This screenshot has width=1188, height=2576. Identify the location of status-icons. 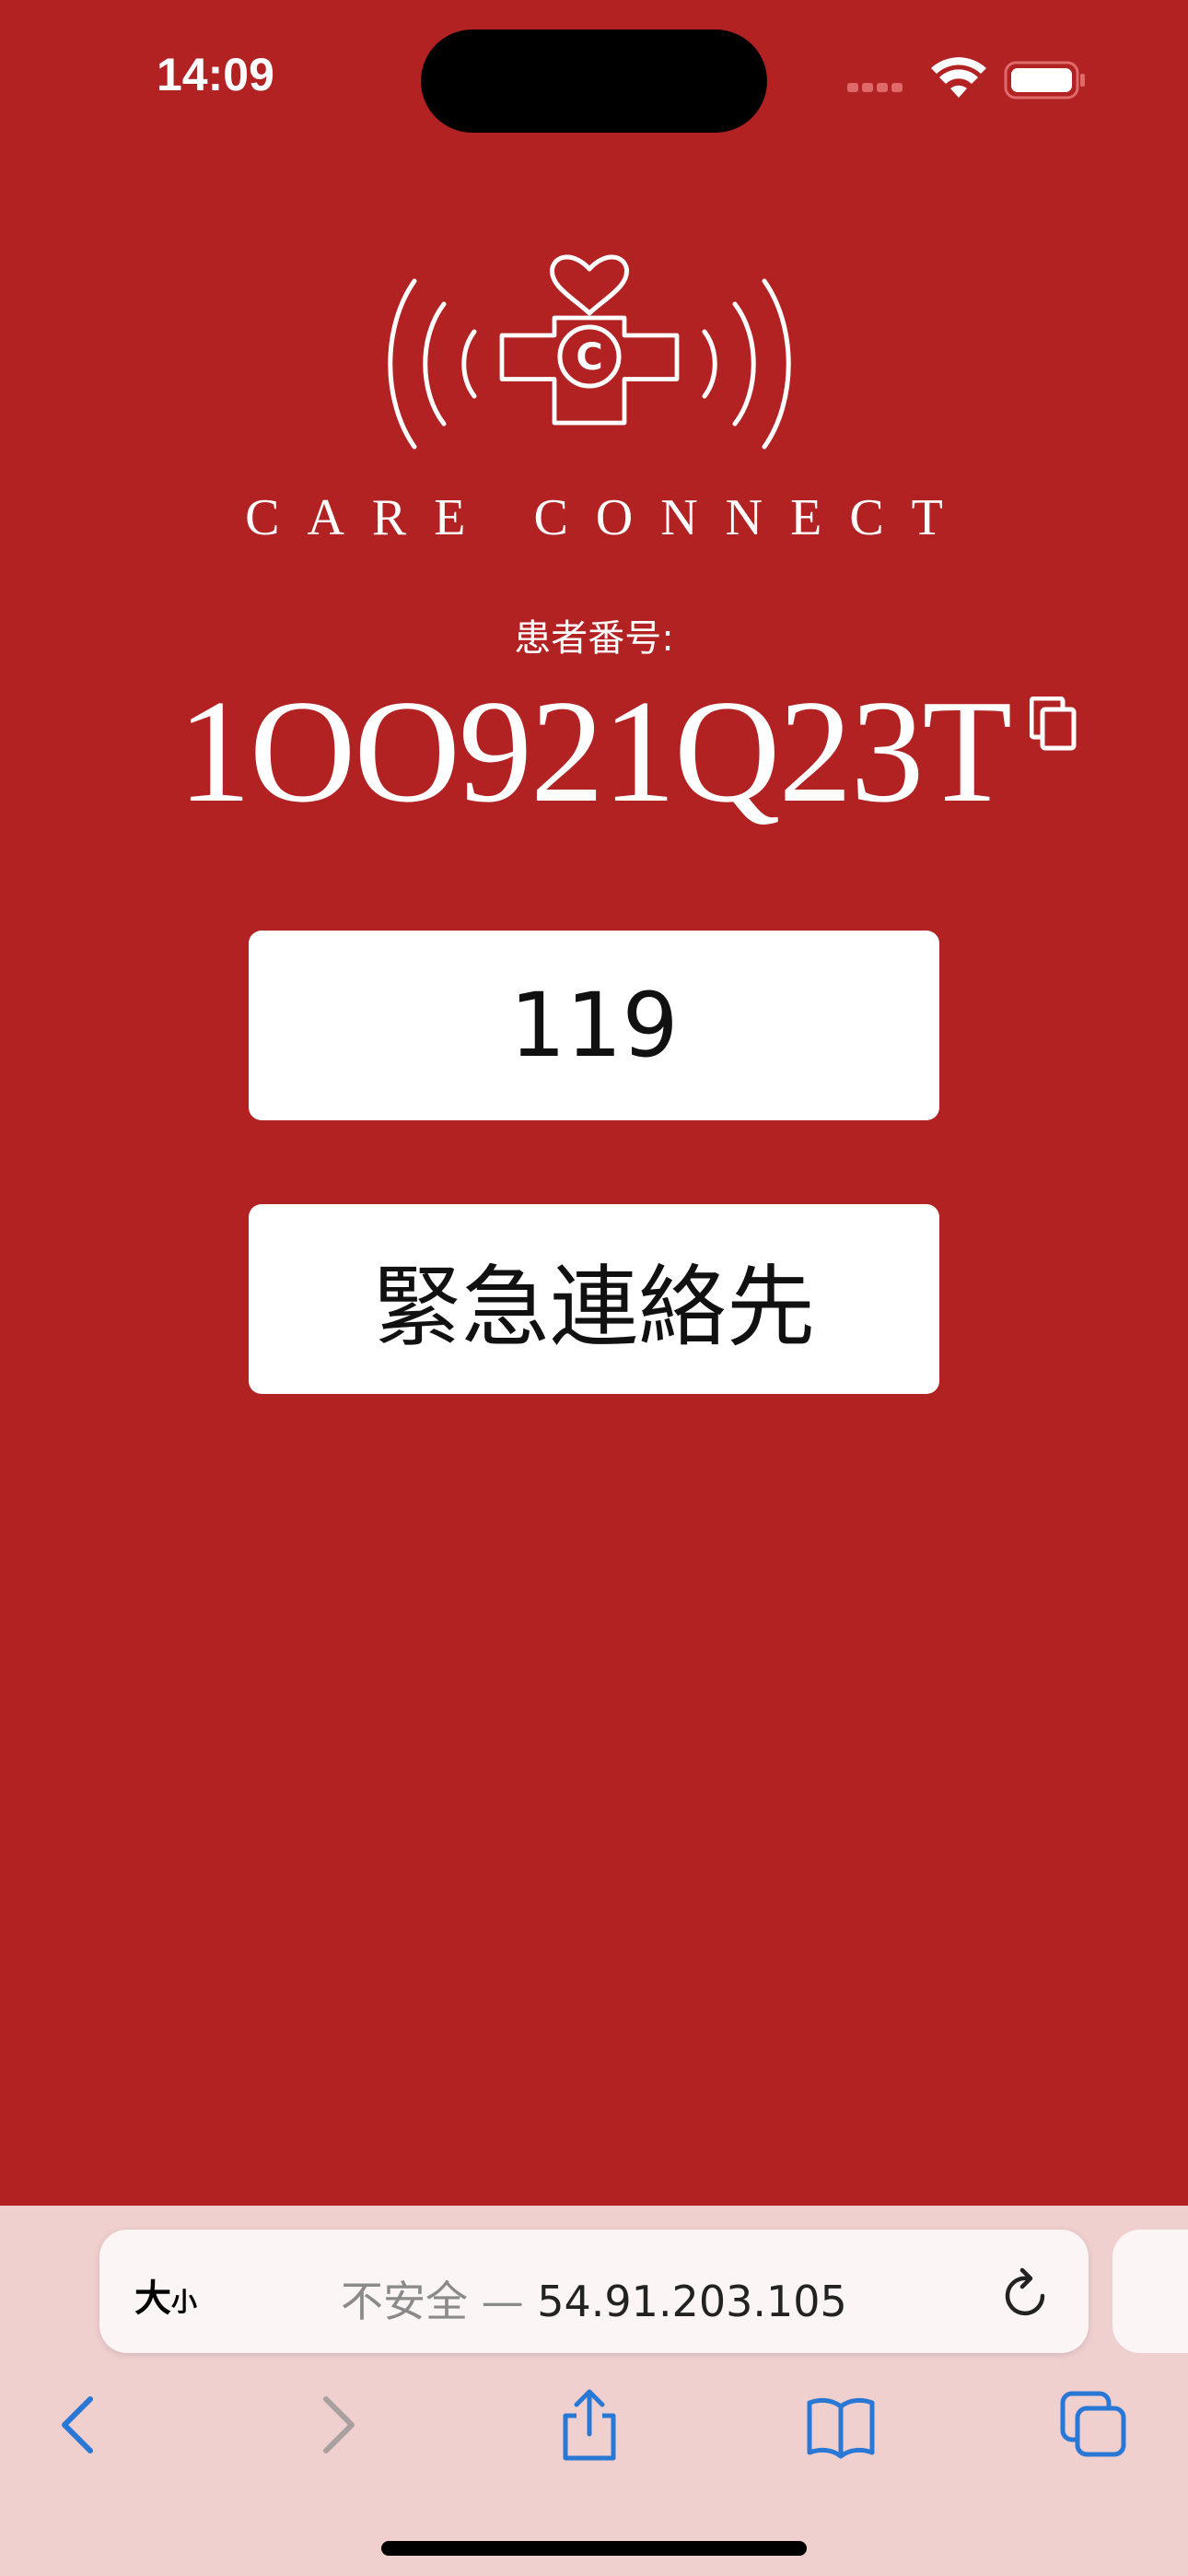
(965, 80).